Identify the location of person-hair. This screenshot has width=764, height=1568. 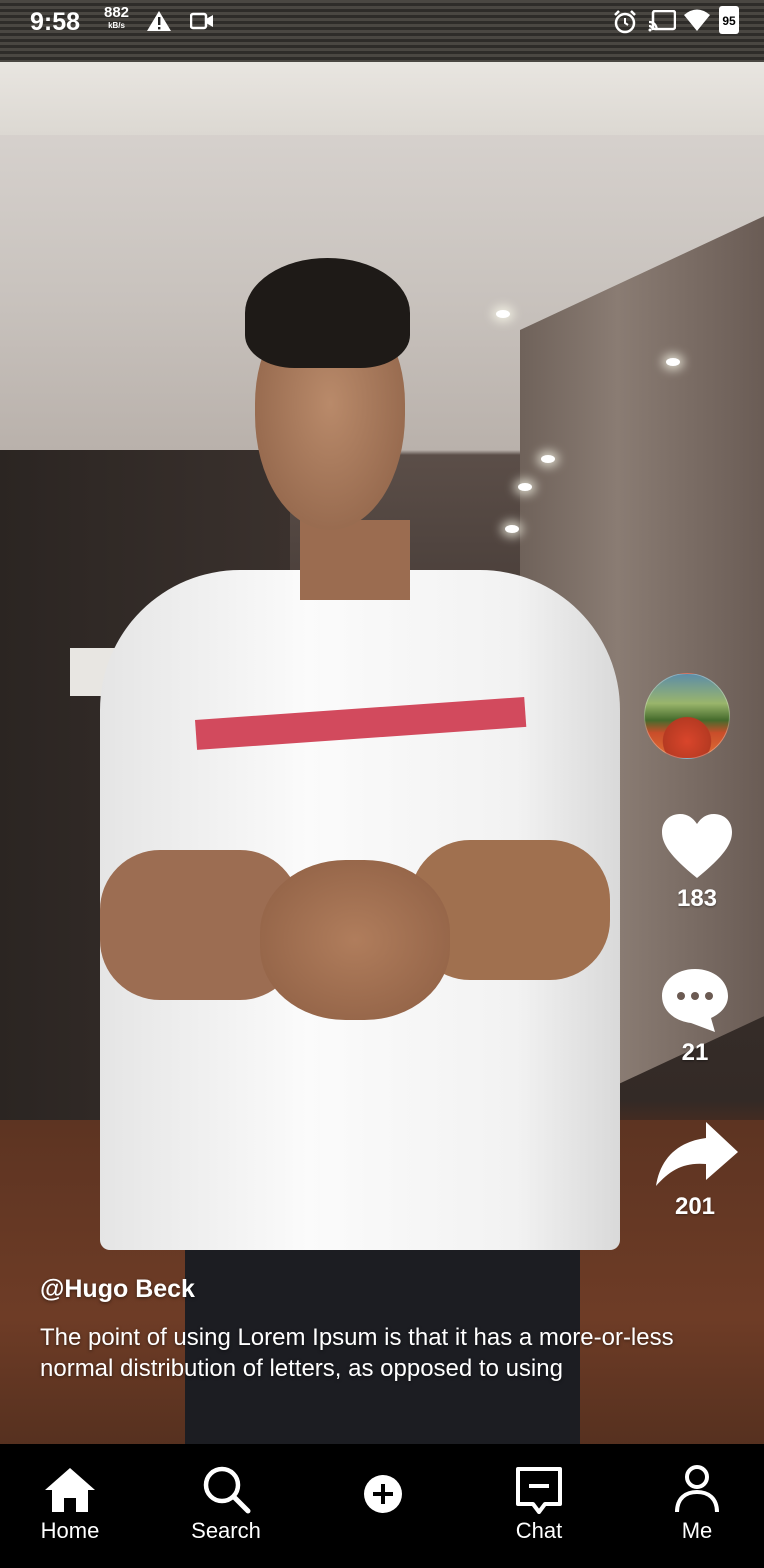
(327, 313).